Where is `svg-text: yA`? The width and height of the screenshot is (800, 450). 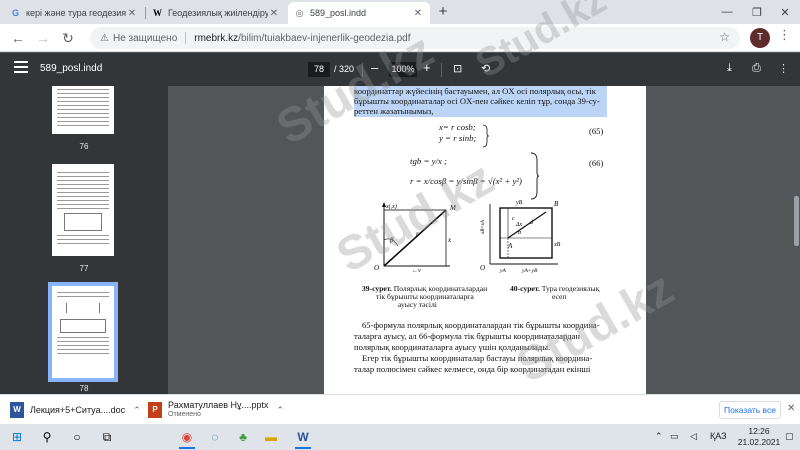
svg-text: yA is located at coordinates (502, 271).